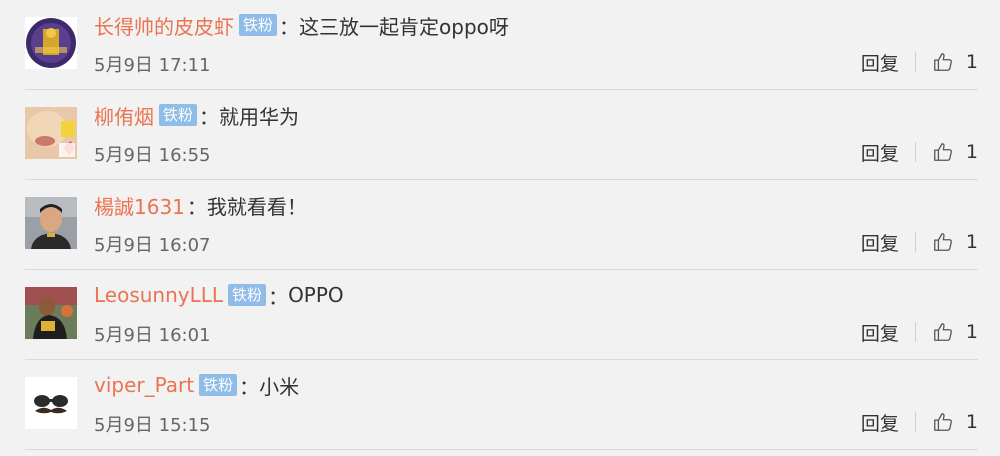  I want to click on divider, so click(501, 449).